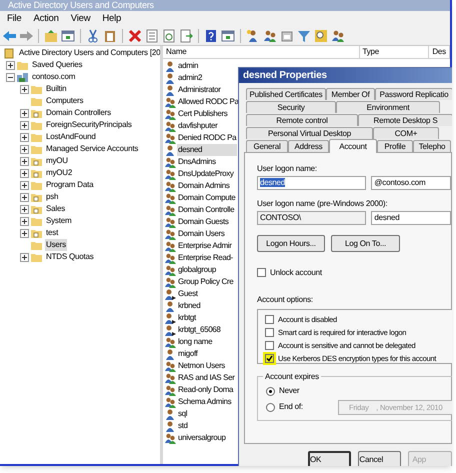 This screenshot has width=456, height=473. What do you see at coordinates (203, 186) in the screenshot?
I see `list-item: Domain Admins` at bounding box center [203, 186].